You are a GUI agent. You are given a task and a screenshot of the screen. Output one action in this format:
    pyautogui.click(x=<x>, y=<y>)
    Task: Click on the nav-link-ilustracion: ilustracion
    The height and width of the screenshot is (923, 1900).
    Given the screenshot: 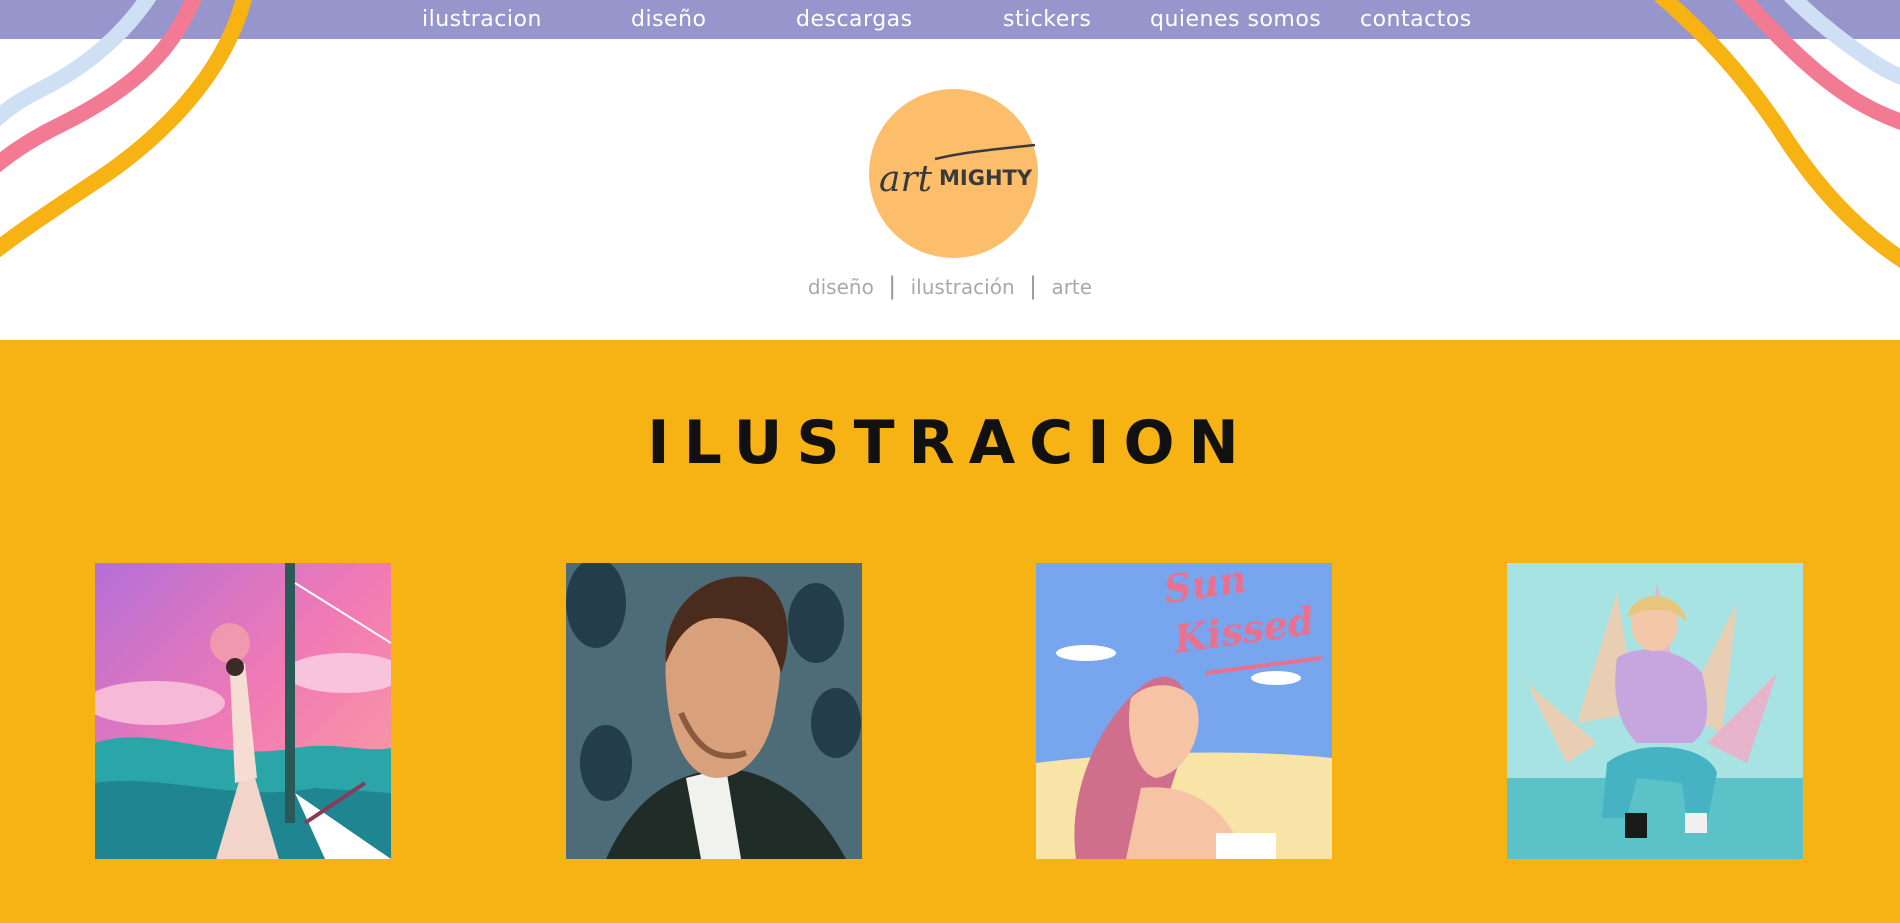 What is the action you would take?
    pyautogui.click(x=482, y=19)
    